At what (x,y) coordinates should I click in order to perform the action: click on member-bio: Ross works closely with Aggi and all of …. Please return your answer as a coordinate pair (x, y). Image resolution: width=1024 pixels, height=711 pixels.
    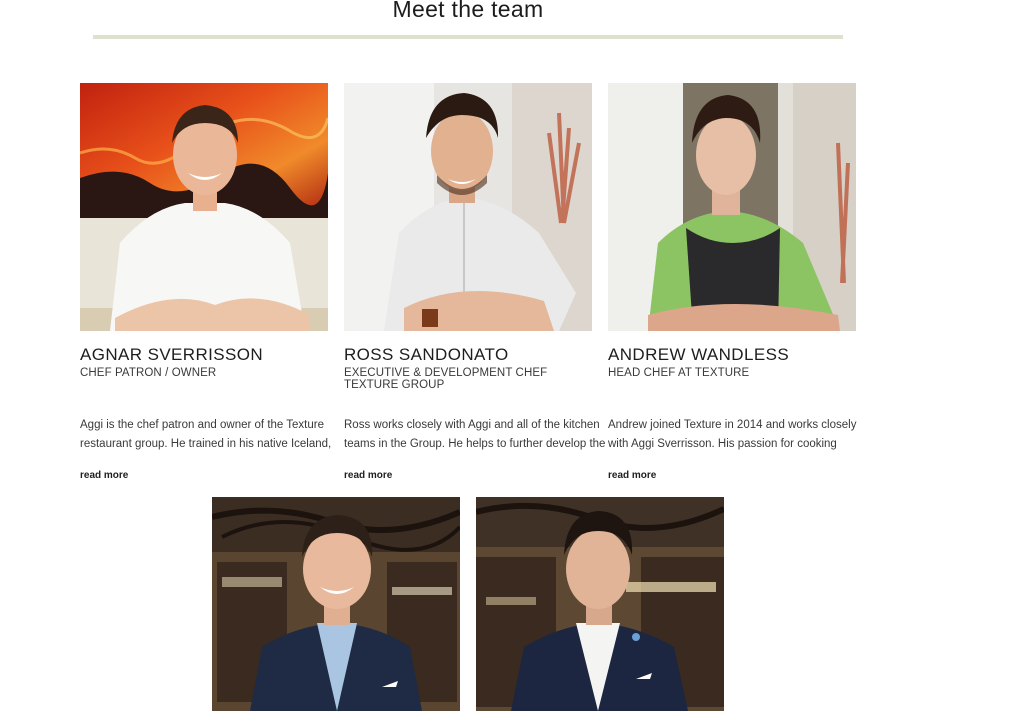
    Looking at the image, I should click on (475, 434).